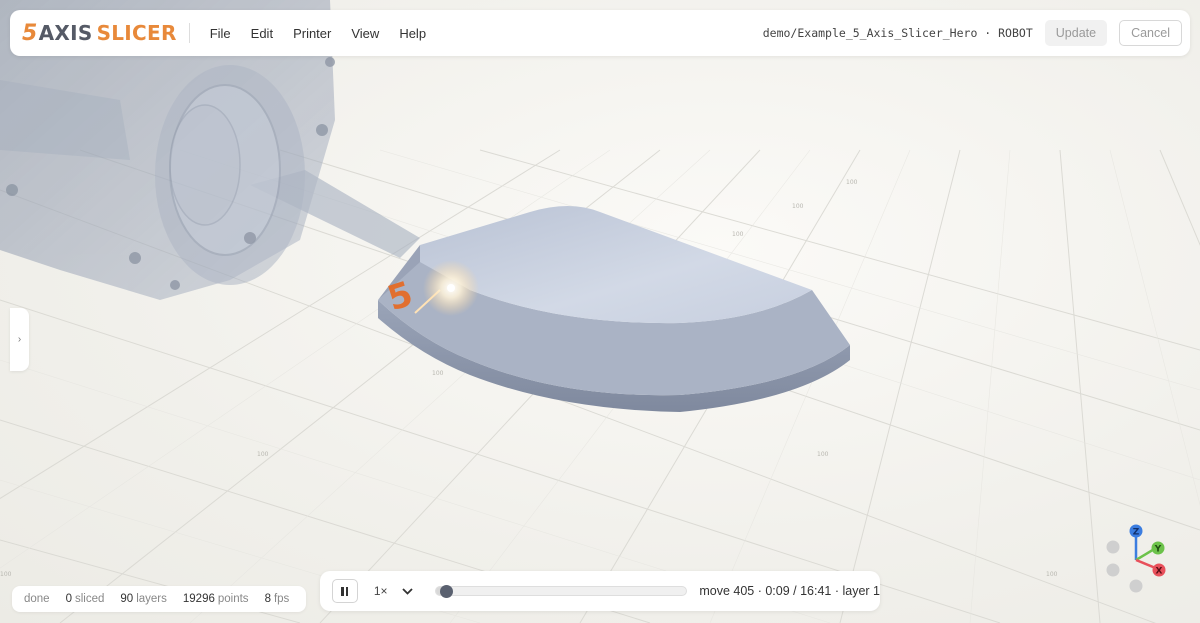 This screenshot has width=1200, height=623. Describe the element at coordinates (1136, 533) in the screenshot. I see `gizmo-z-label: Z` at that location.